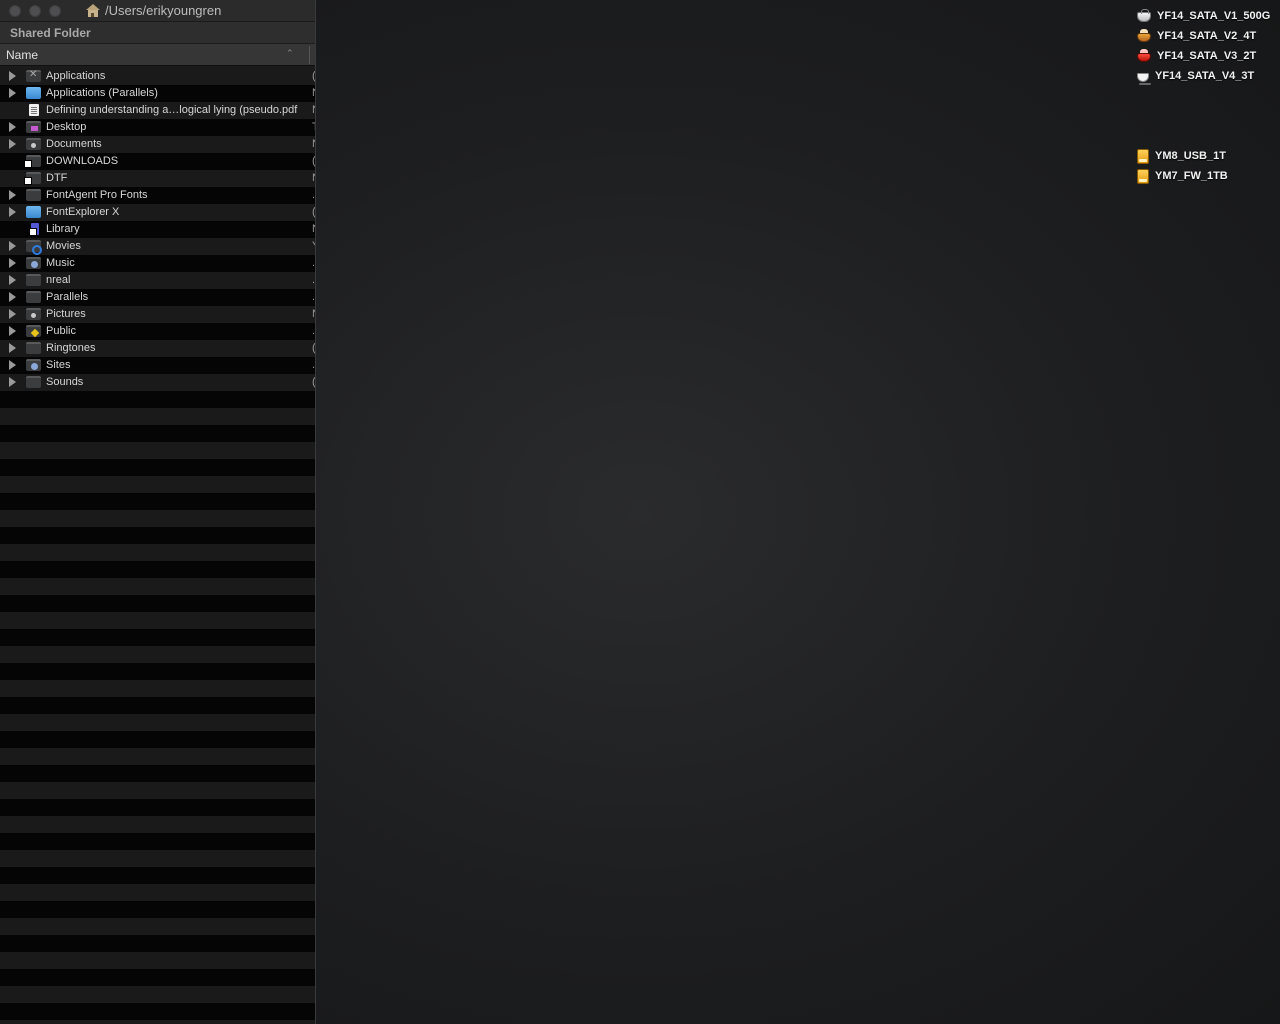 The height and width of the screenshot is (1024, 1280). Describe the element at coordinates (58, 280) in the screenshot. I see `item-name: nreal` at that location.